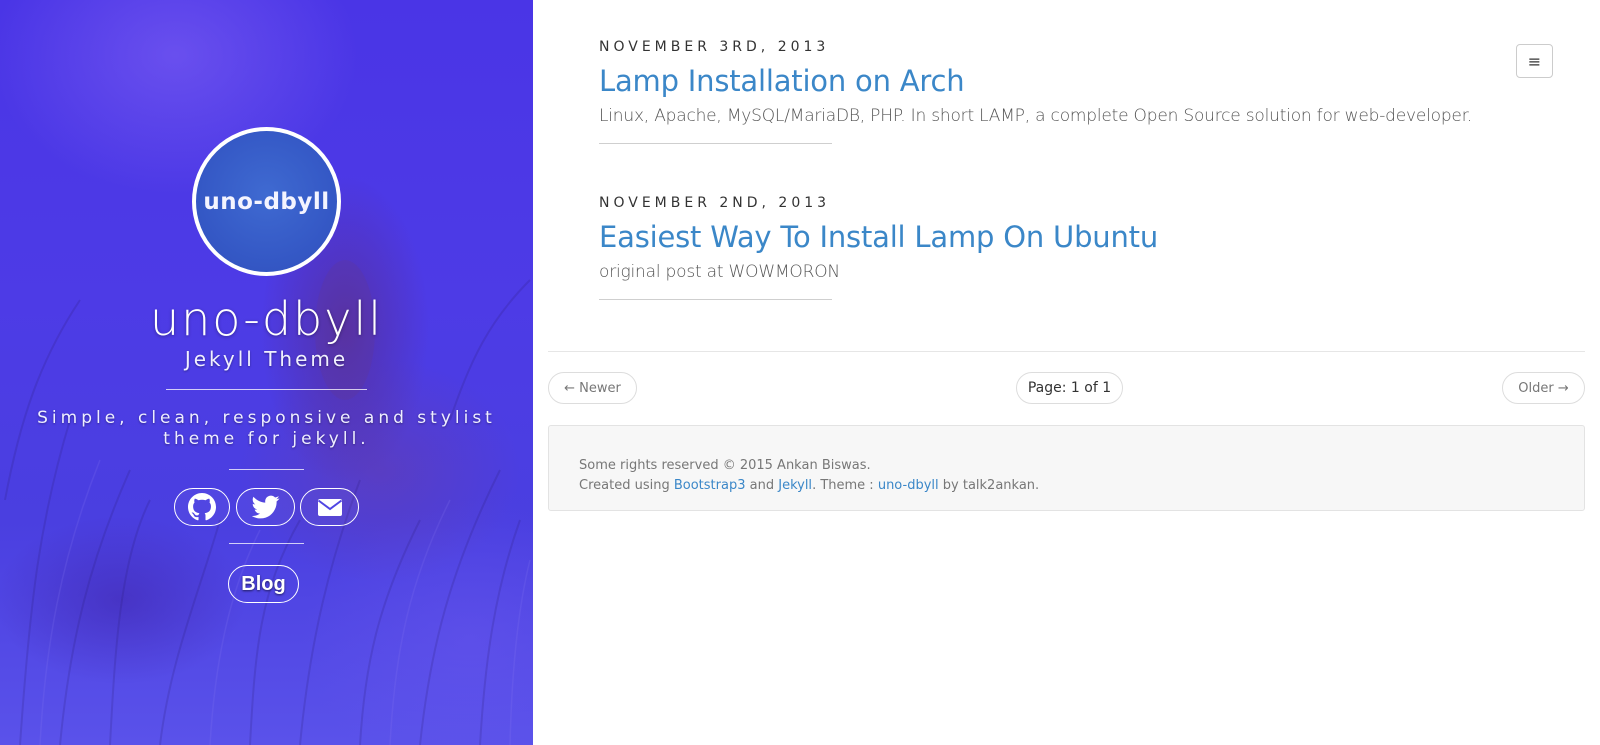  I want to click on twitter-button, so click(265, 507).